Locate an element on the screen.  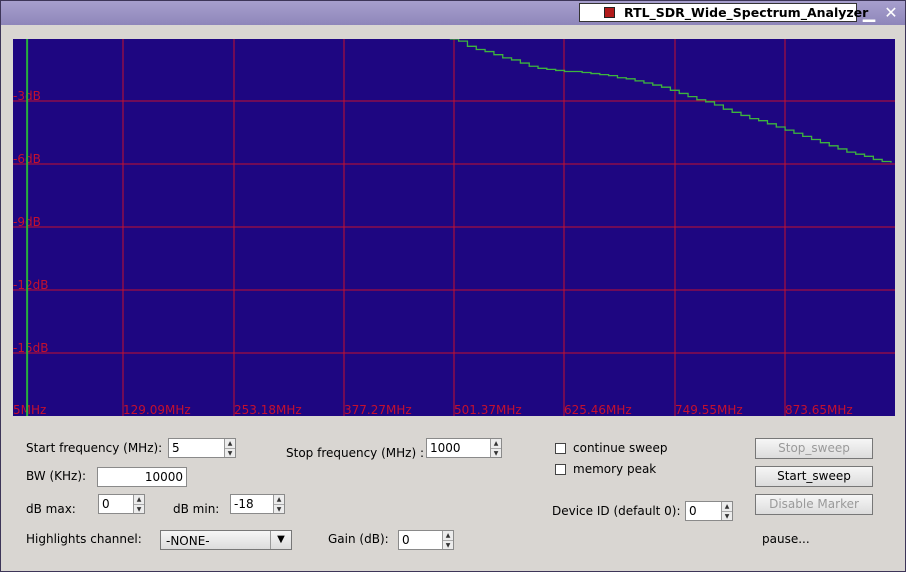
db-max-stepper: ▲ ▼ is located at coordinates (138, 504).